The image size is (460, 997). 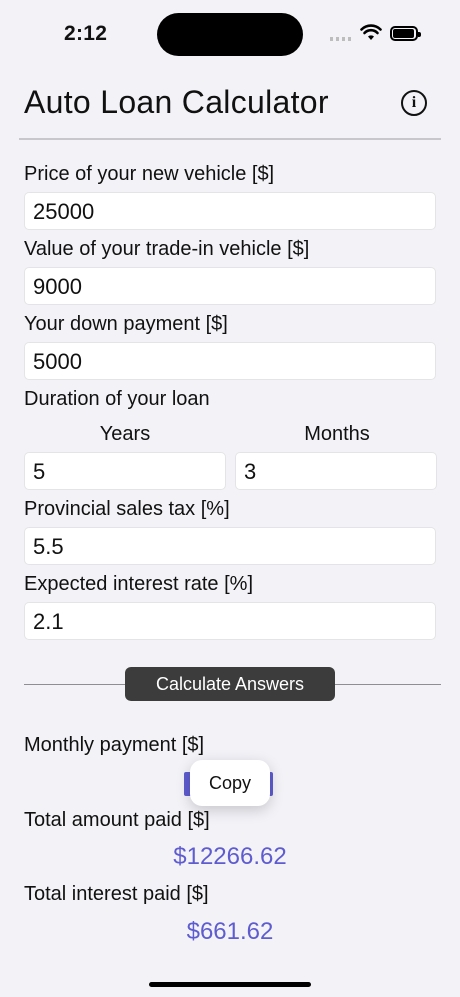 I want to click on status-time: 2:12, so click(x=86, y=33).